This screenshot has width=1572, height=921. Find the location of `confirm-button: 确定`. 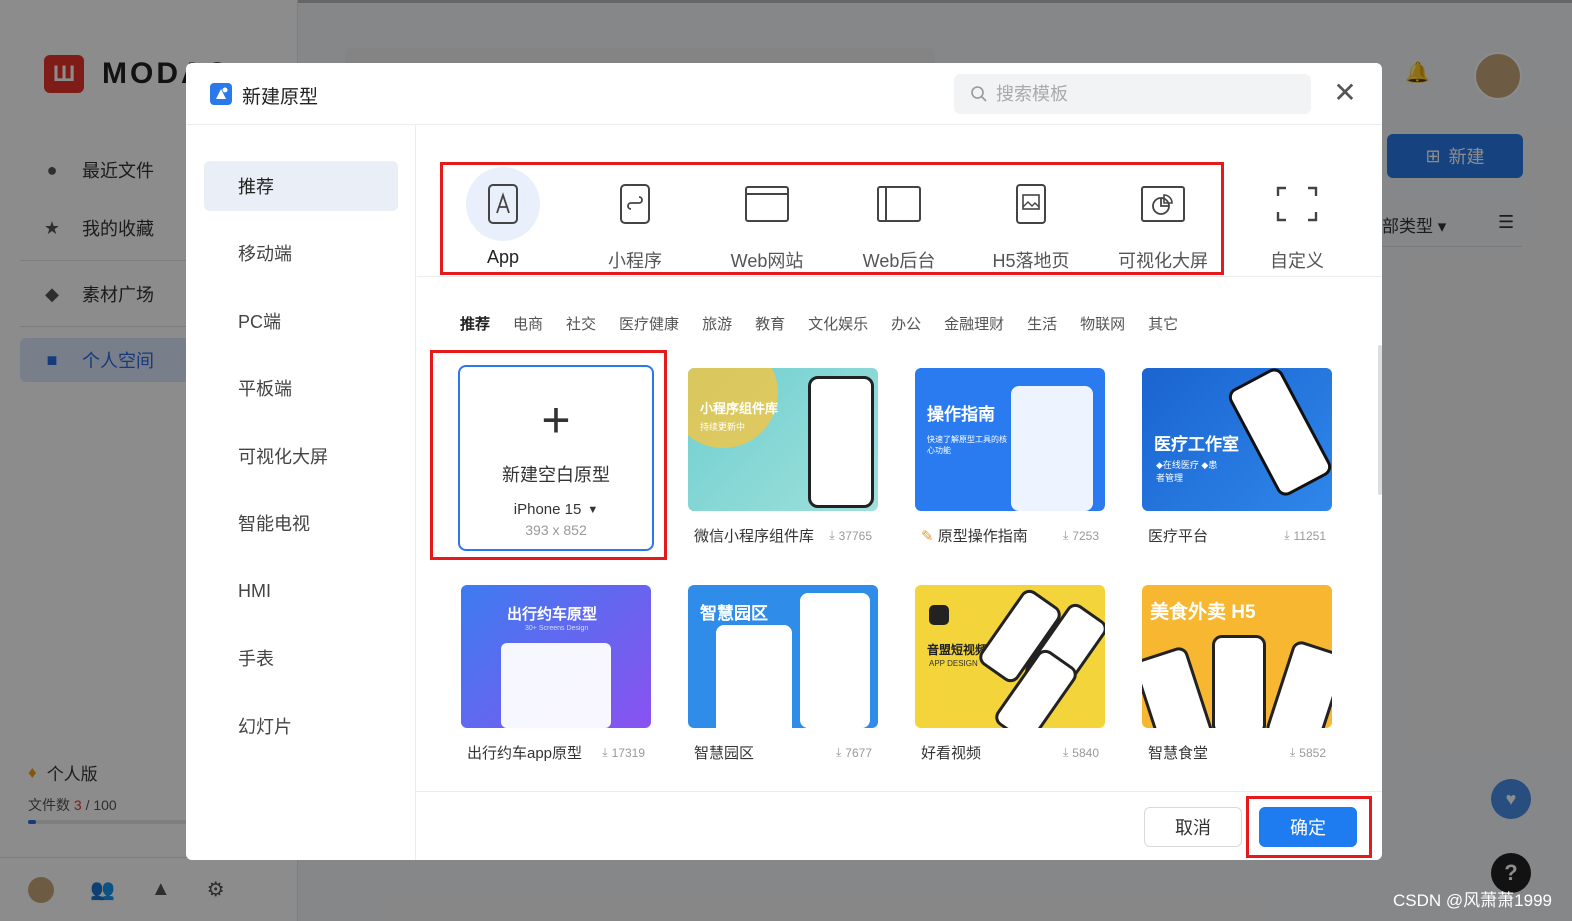

confirm-button: 确定 is located at coordinates (1308, 827).